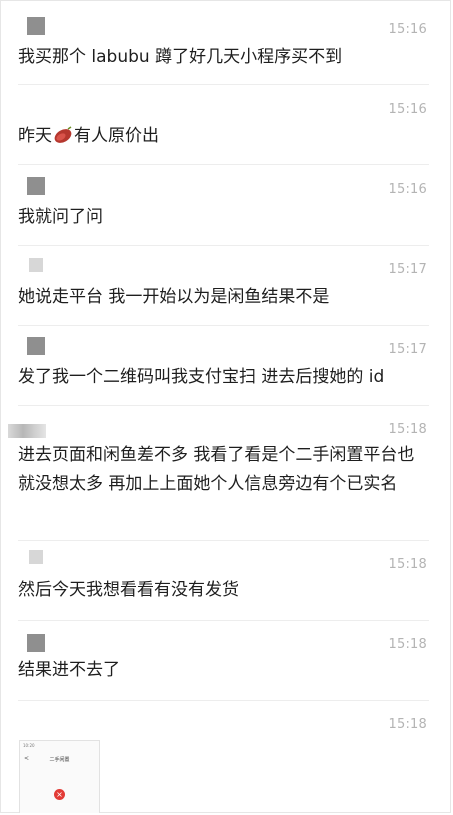 The width and height of the screenshot is (453, 815). I want to click on message-text: 昨天 有人原价出, so click(224, 136).